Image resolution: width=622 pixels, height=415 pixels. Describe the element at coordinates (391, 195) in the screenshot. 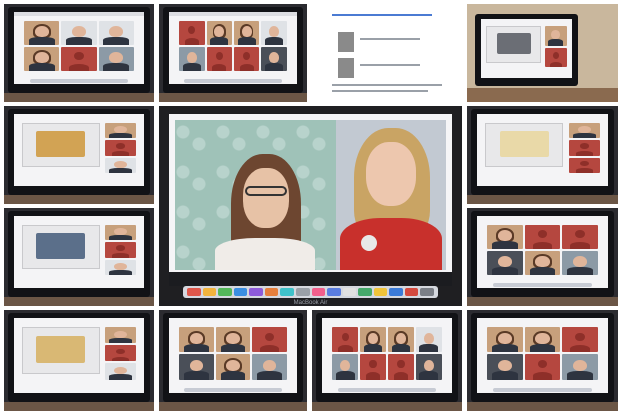

I see `participant-video-right` at that location.